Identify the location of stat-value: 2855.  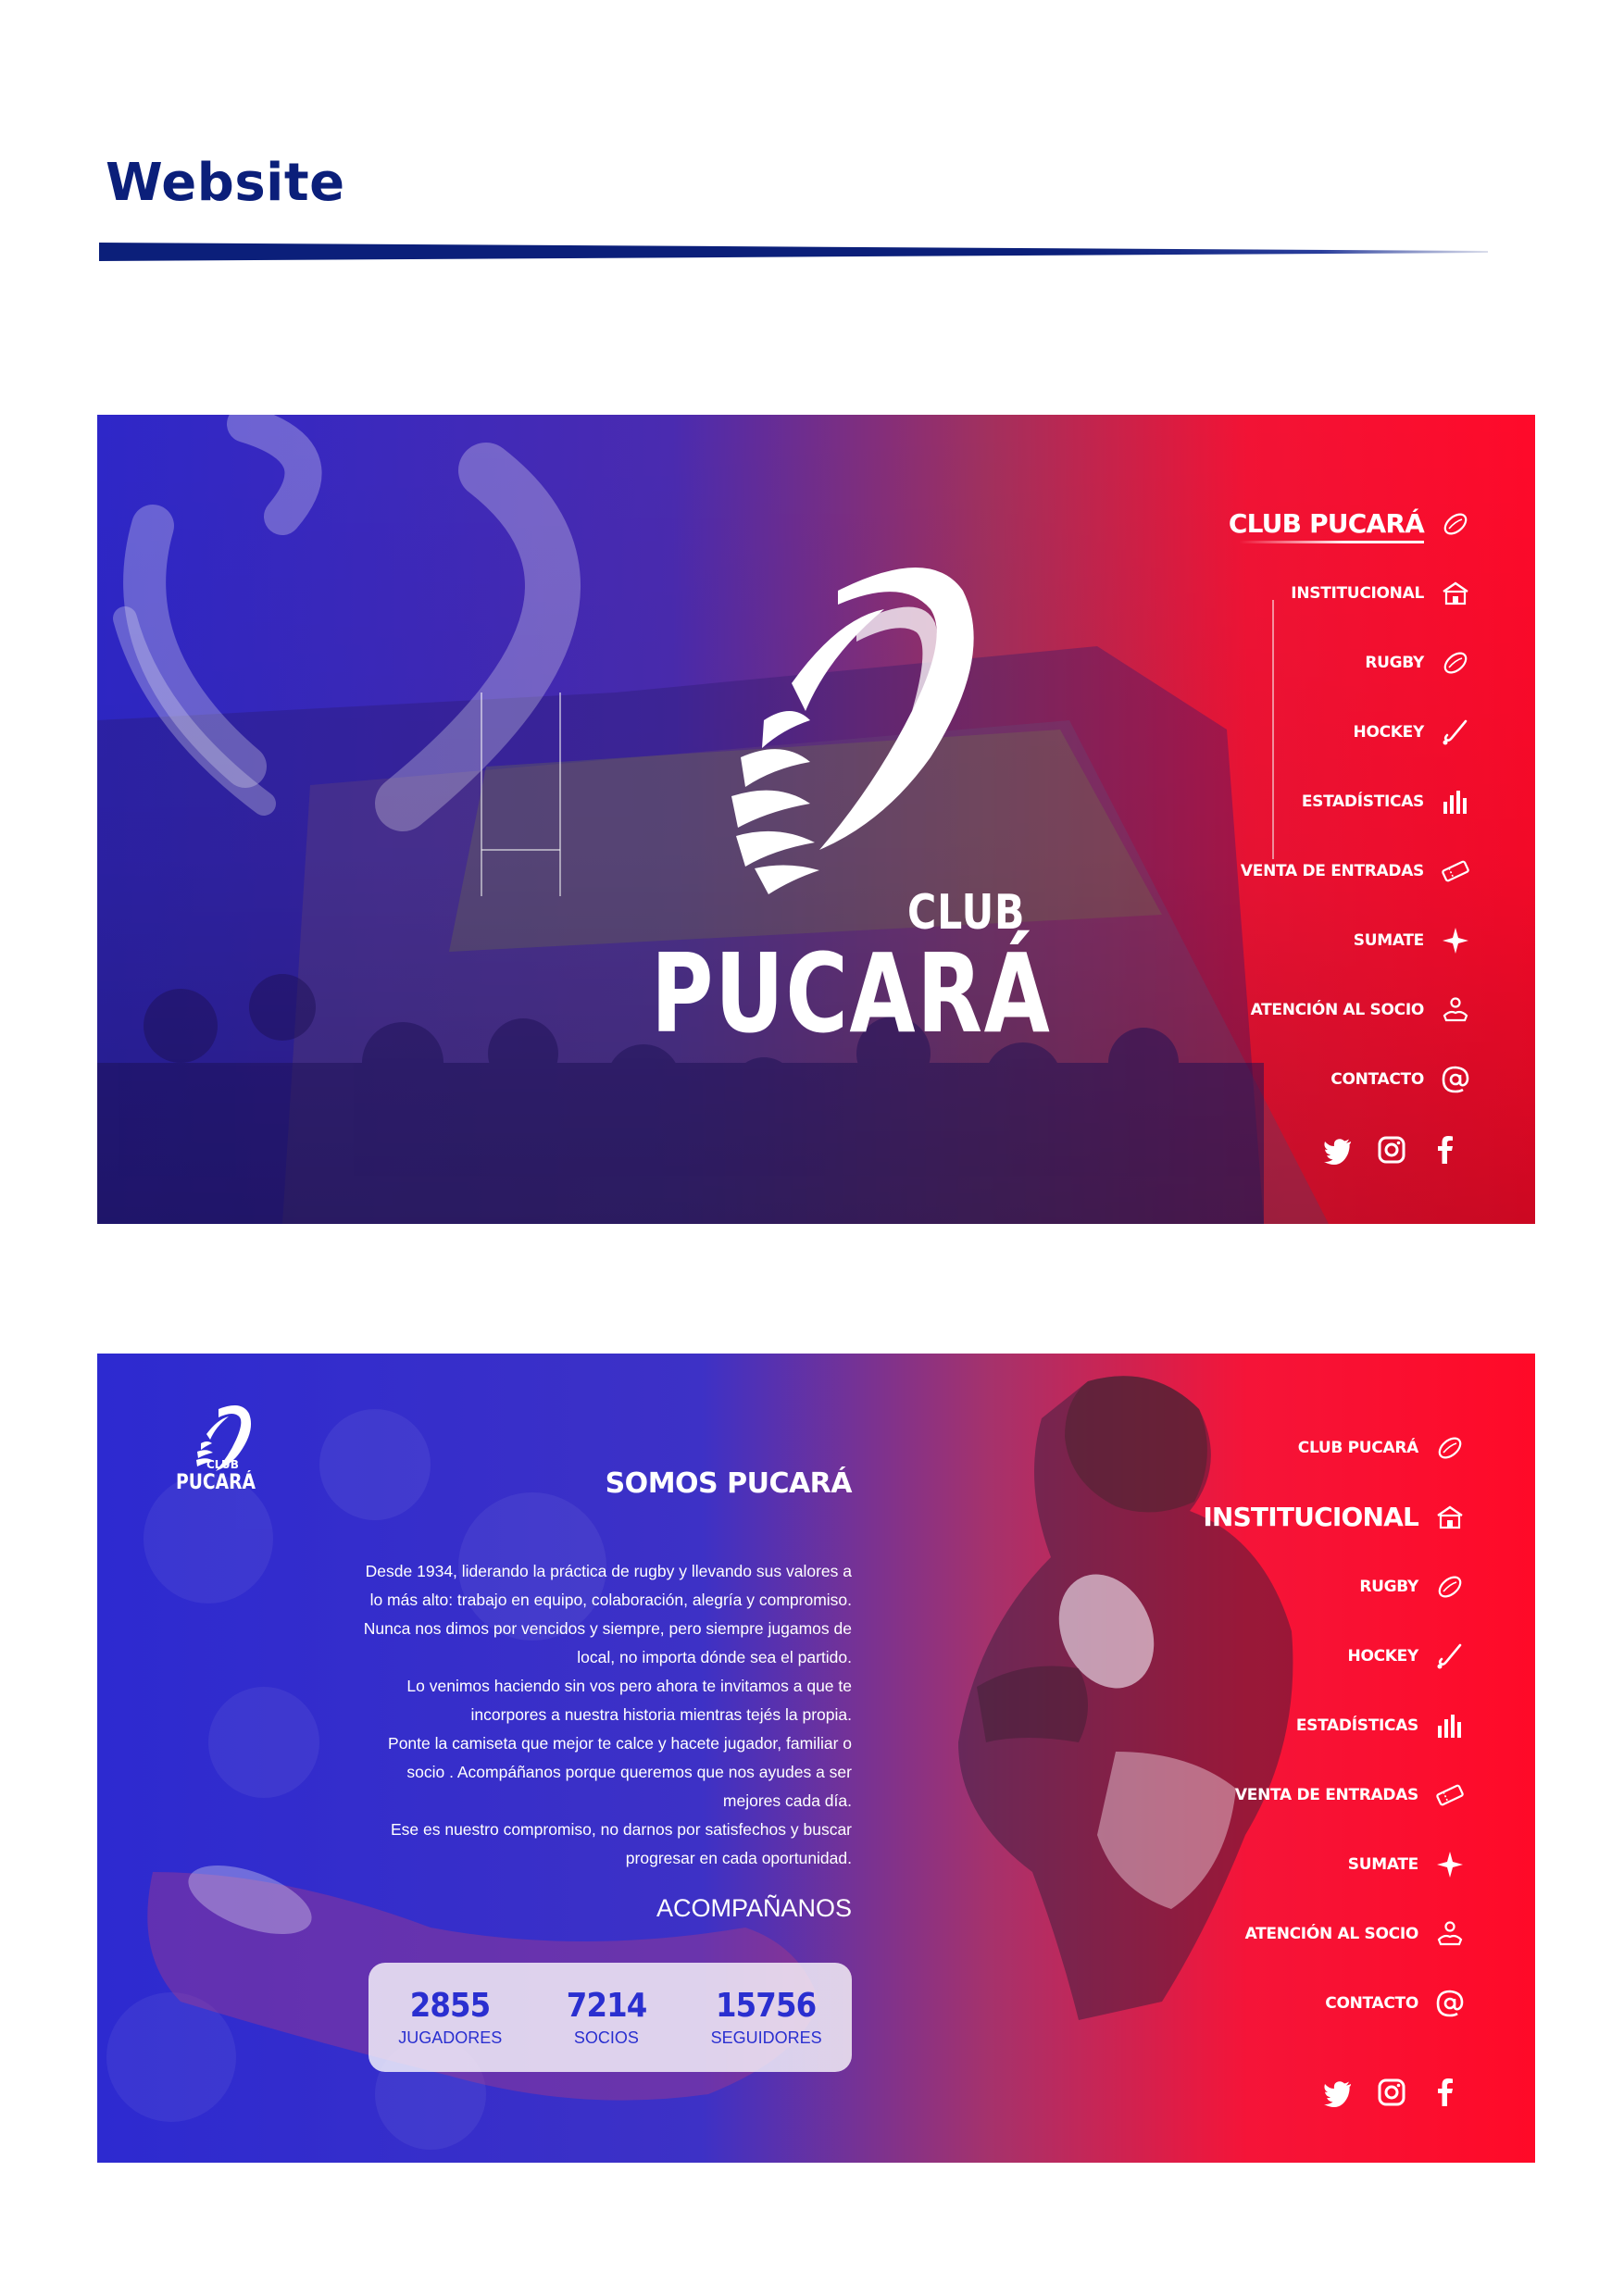
(450, 2006).